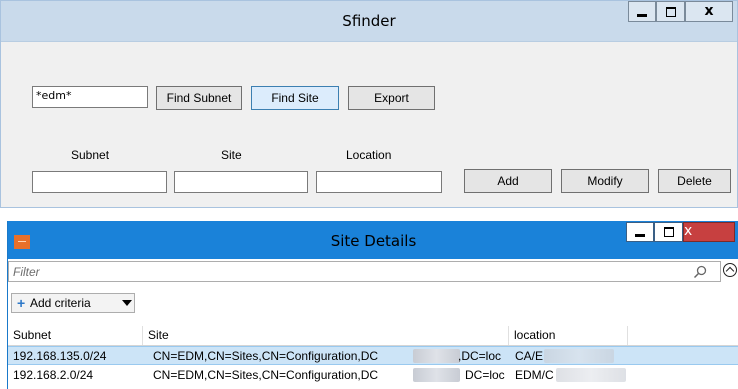 This screenshot has width=738, height=389. I want to click on add-criteria-button: + Add criteria, so click(73, 303).